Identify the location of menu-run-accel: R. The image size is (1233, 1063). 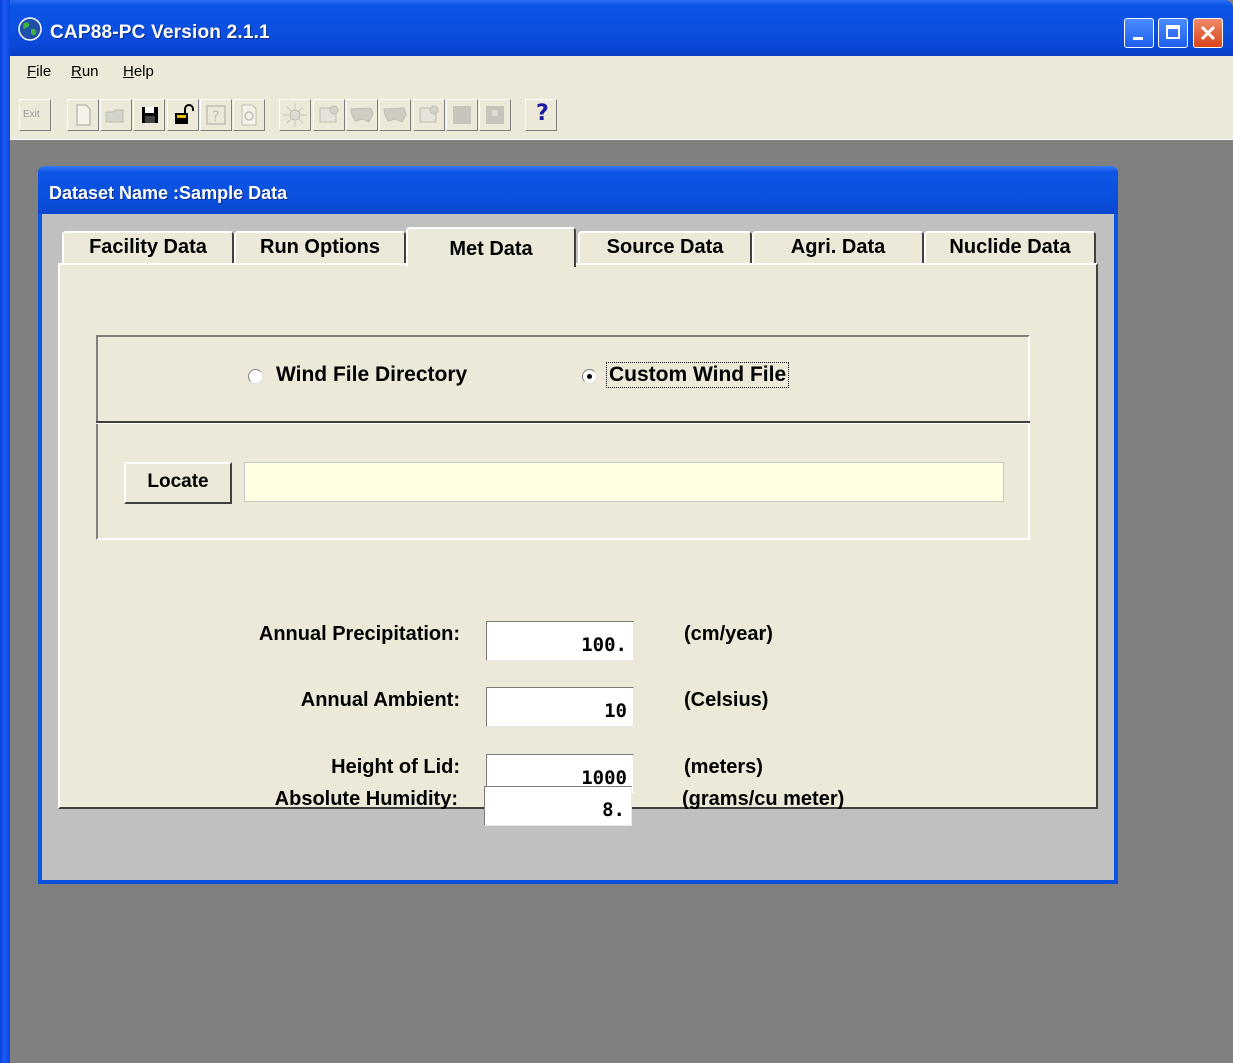
(76, 71).